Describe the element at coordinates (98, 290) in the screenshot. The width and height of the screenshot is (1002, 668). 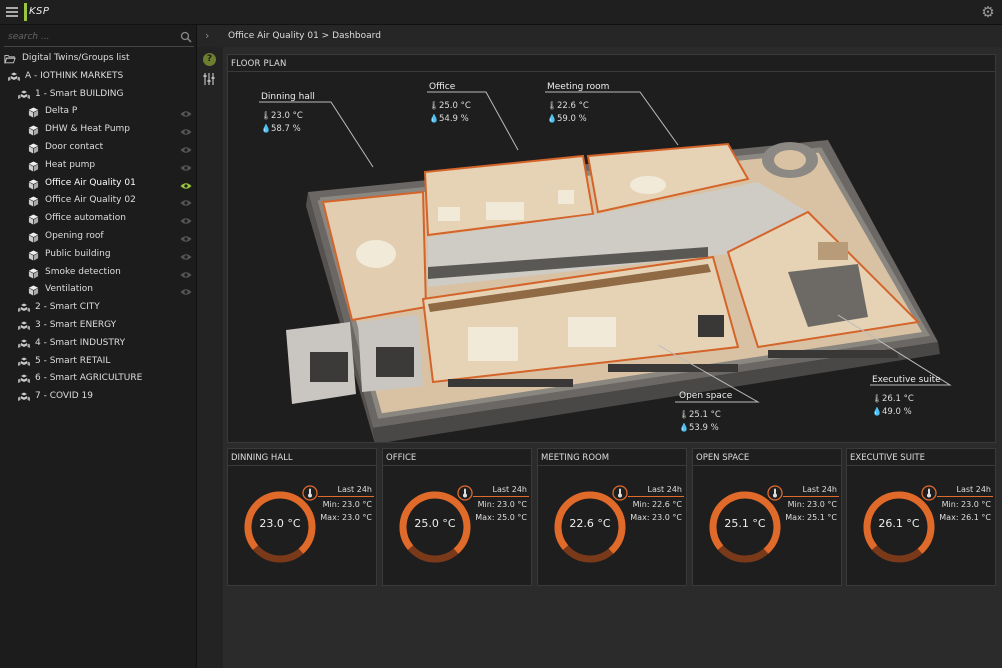
I see `tree-item-twin: Ventilation` at that location.